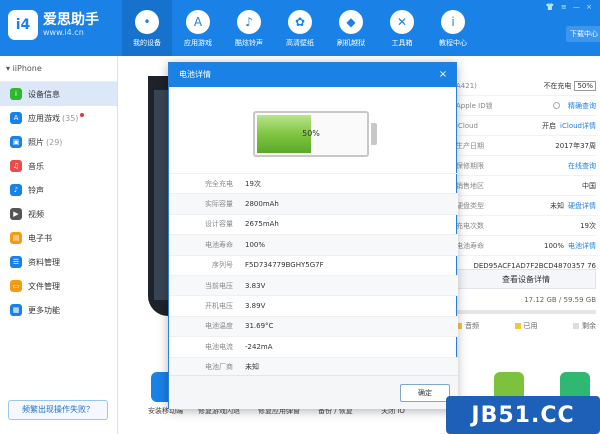  I want to click on nav-tab-6: i 教程中心, so click(453, 28).